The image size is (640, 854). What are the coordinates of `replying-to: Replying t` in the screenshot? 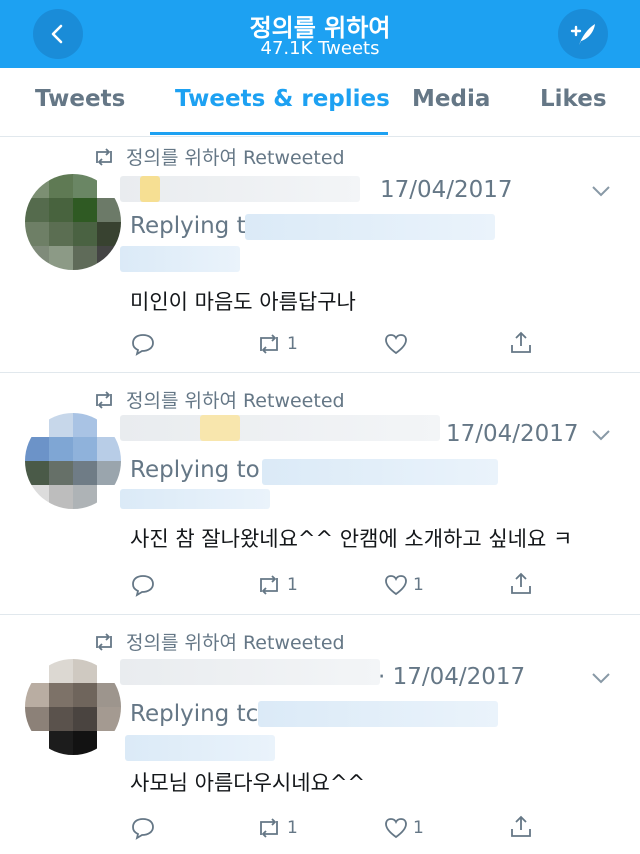 It's located at (188, 226).